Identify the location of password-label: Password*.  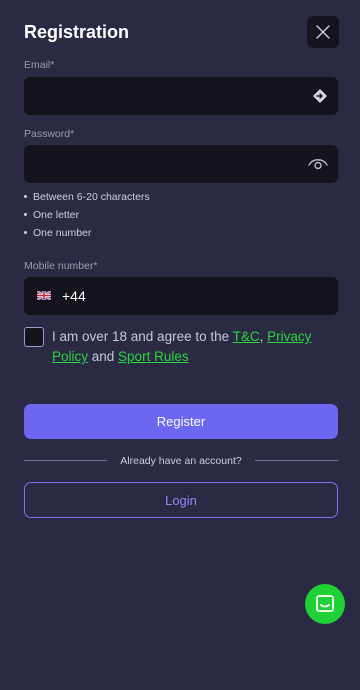
(49, 134).